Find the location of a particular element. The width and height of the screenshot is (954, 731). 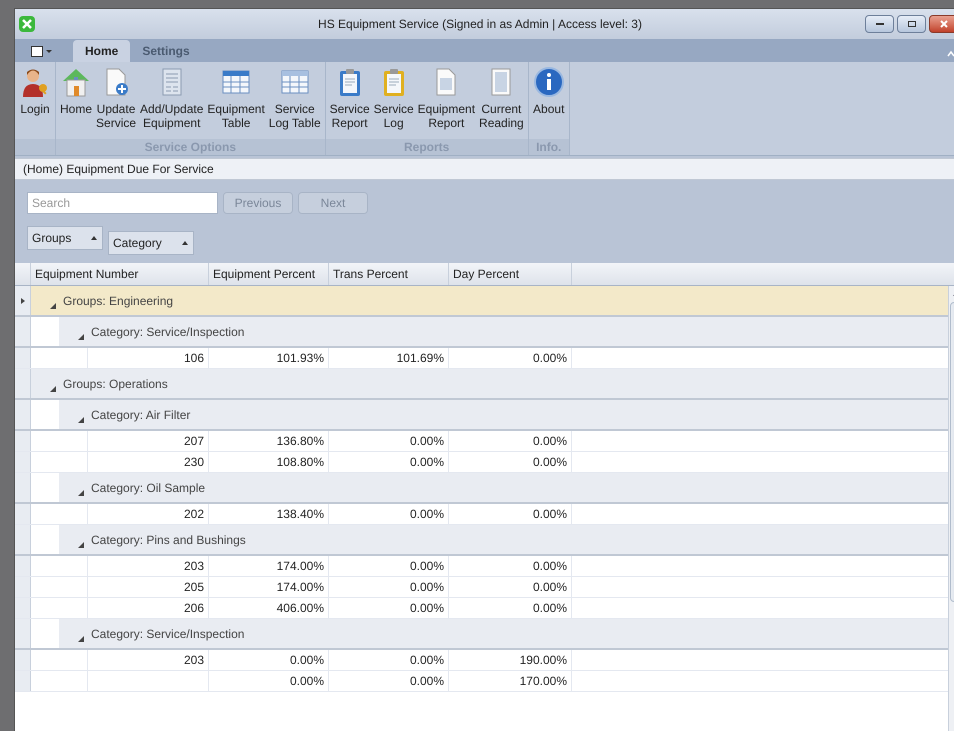

minimize-icon is located at coordinates (880, 24).